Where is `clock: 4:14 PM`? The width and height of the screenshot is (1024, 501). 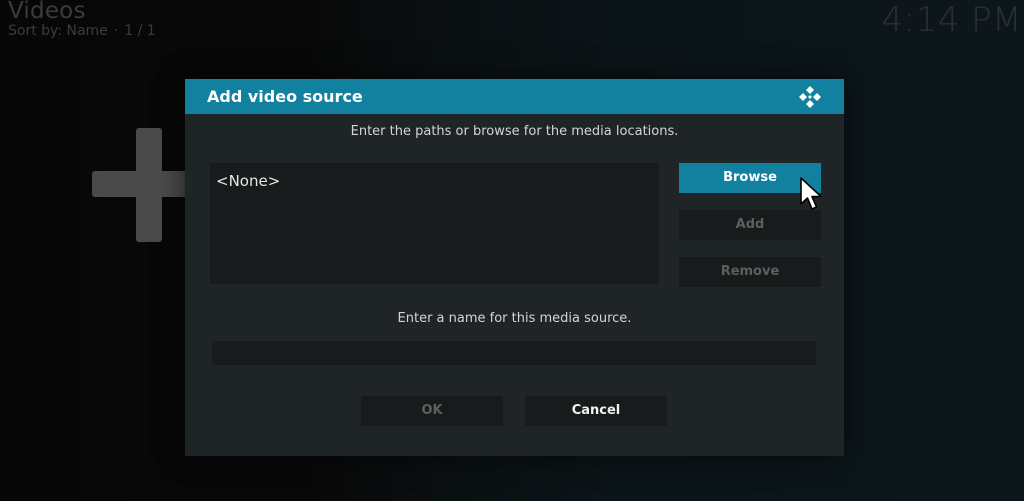
clock: 4:14 PM is located at coordinates (951, 20).